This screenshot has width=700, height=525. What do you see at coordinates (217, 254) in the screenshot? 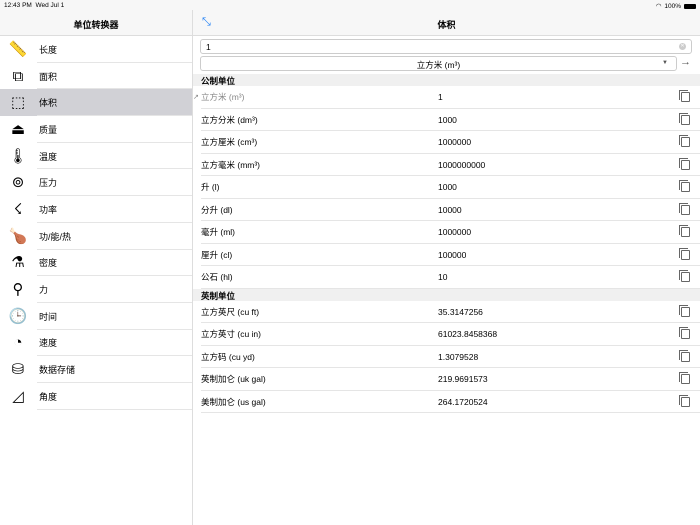
I see `unit-name: 厘升 (cl)` at bounding box center [217, 254].